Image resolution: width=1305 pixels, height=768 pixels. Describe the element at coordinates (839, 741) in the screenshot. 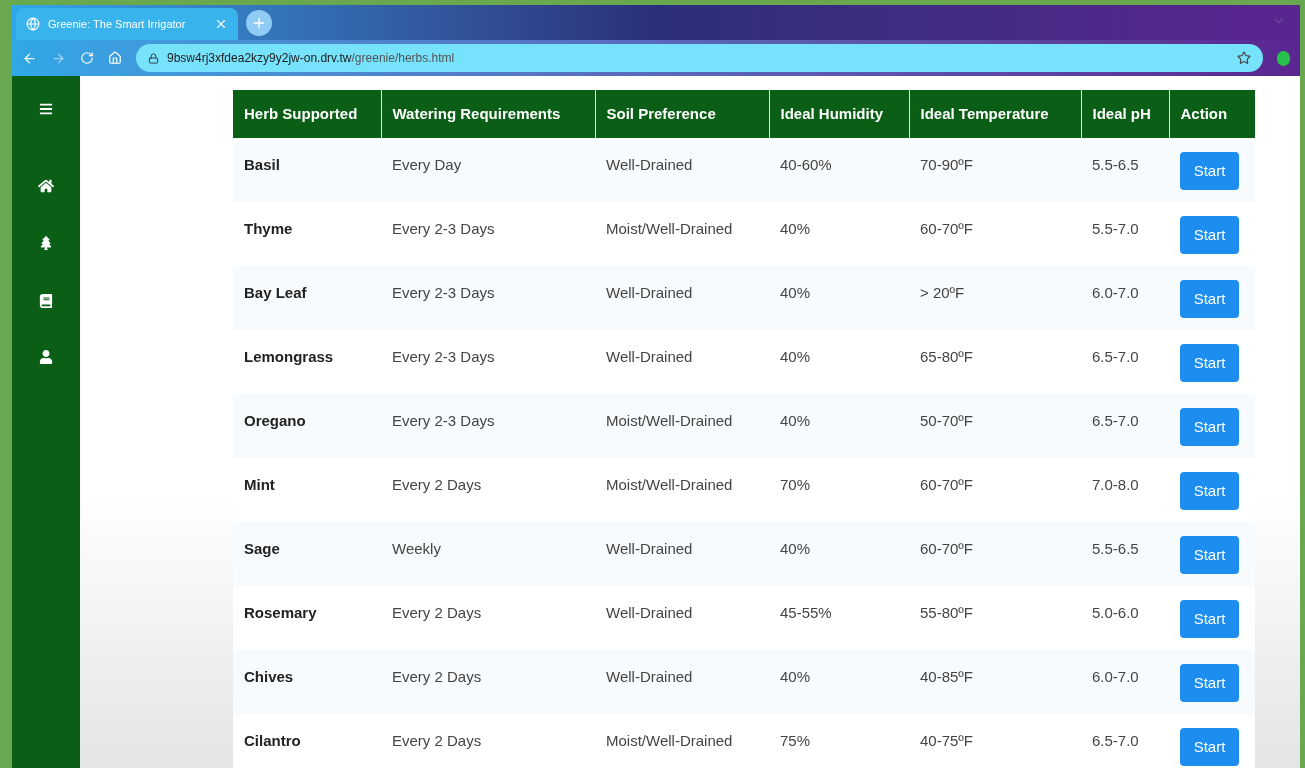

I see `table-cell: 75%` at that location.